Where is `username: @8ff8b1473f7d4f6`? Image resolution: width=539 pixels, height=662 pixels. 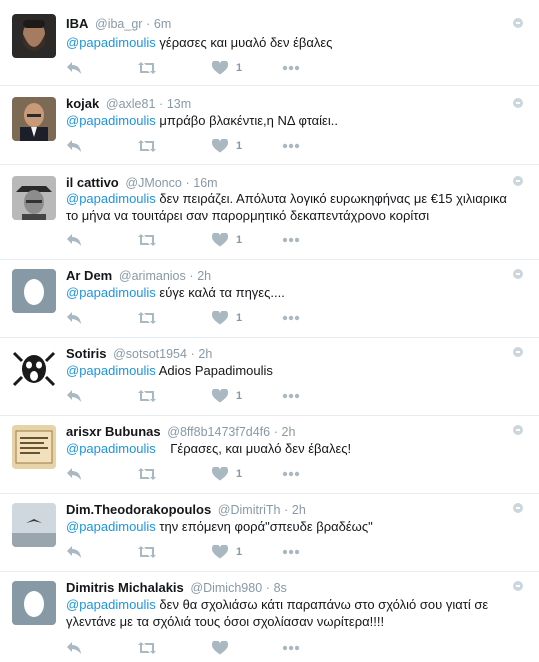 username: @8ff8b1473f7d4f6 is located at coordinates (218, 432).